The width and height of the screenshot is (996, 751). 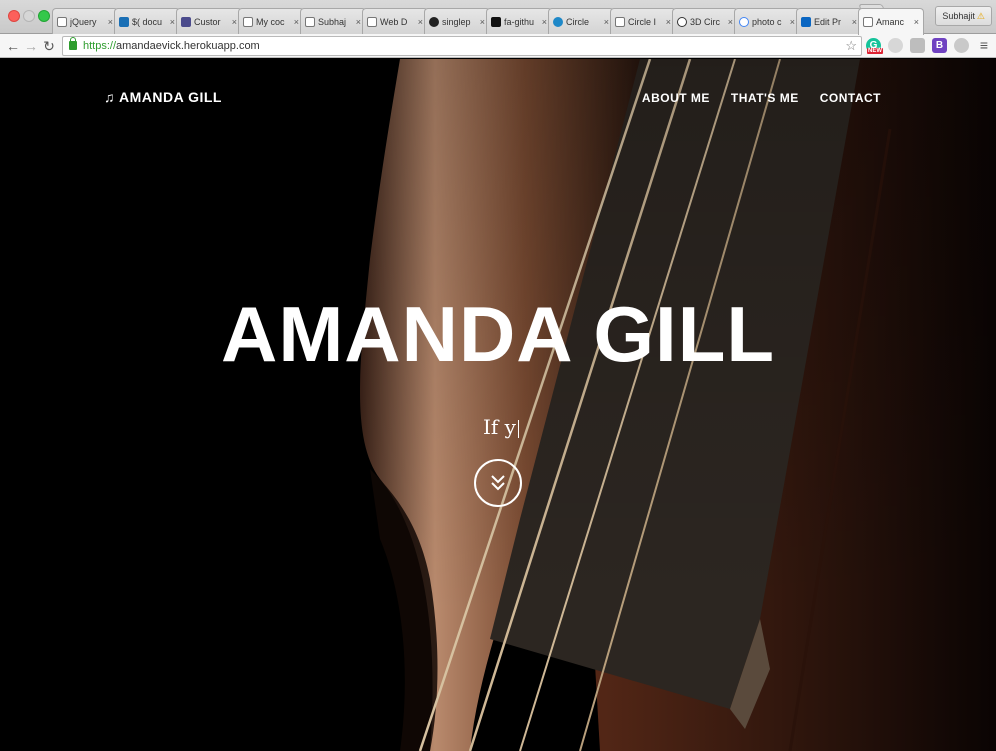 I want to click on browser-tab: Edit Pr ×, so click(x=829, y=21).